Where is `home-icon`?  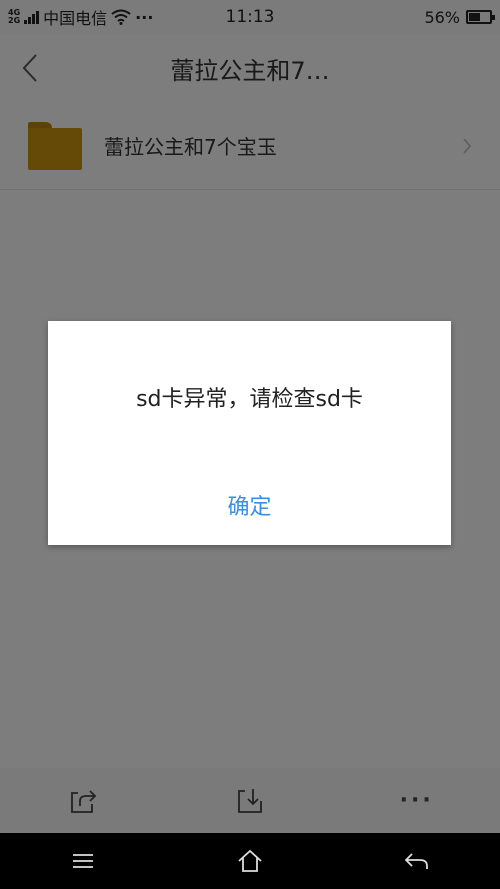
home-icon is located at coordinates (250, 860).